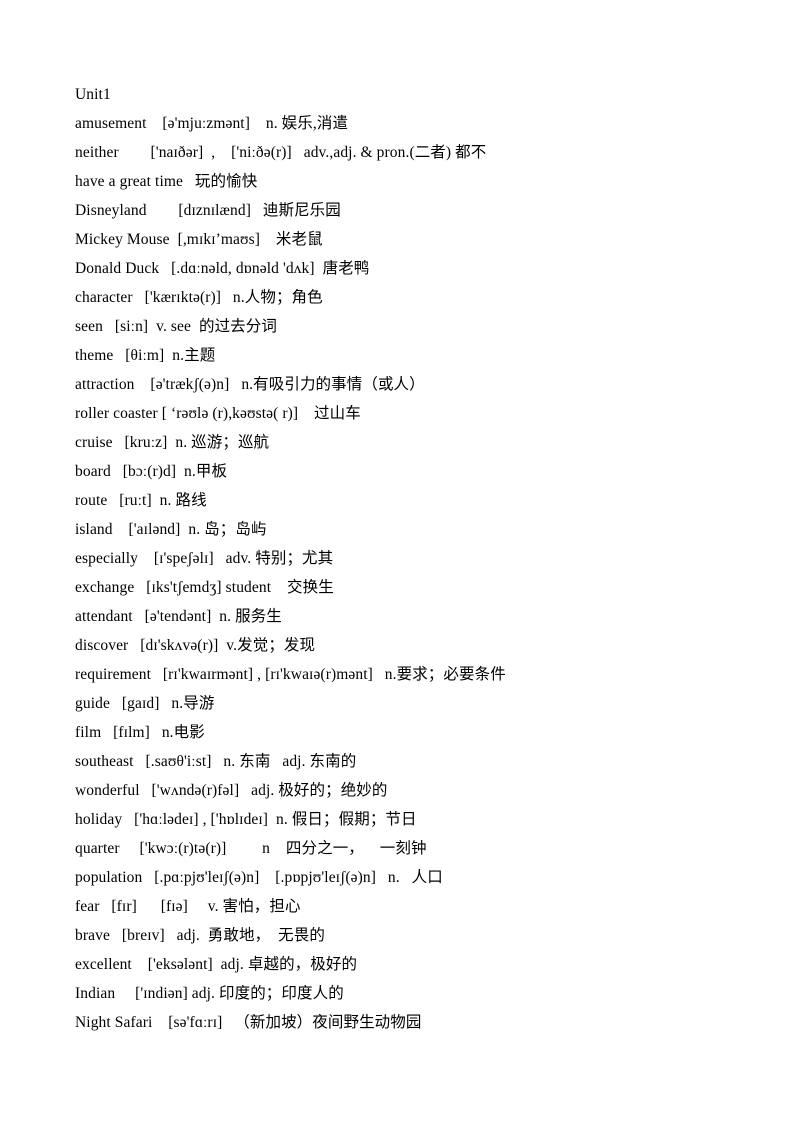  I want to click on vocab-entry-guide: guide [gaɪd] n.导游, so click(145, 703).